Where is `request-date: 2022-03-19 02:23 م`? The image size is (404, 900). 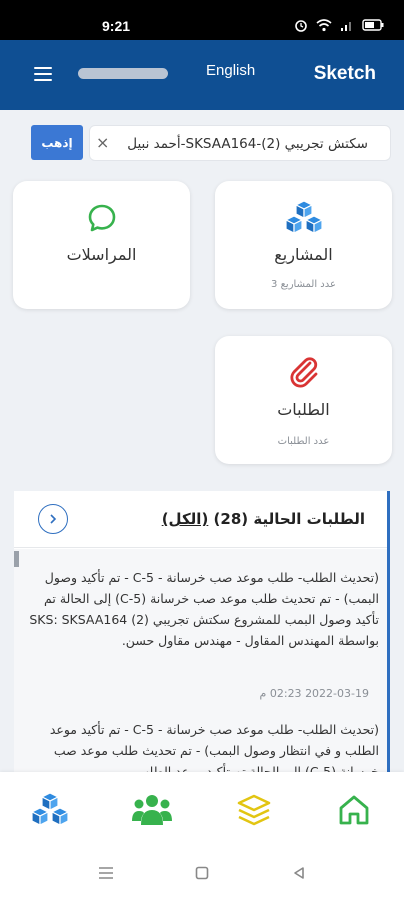 request-date: 2022-03-19 02:23 م is located at coordinates (314, 693).